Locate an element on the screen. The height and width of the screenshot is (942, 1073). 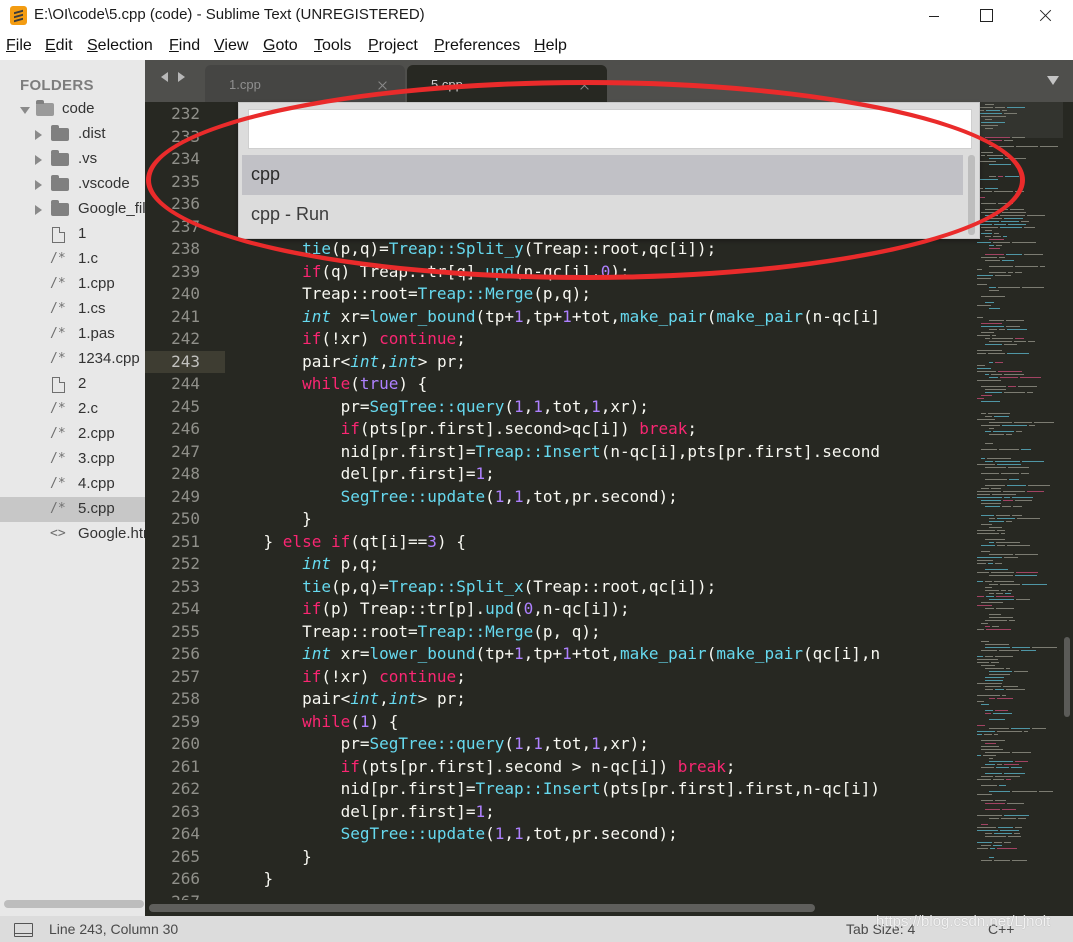
code-line: if(p) Treap::tr[p].upd(0,n-qc[i]); is located at coordinates (427, 609).